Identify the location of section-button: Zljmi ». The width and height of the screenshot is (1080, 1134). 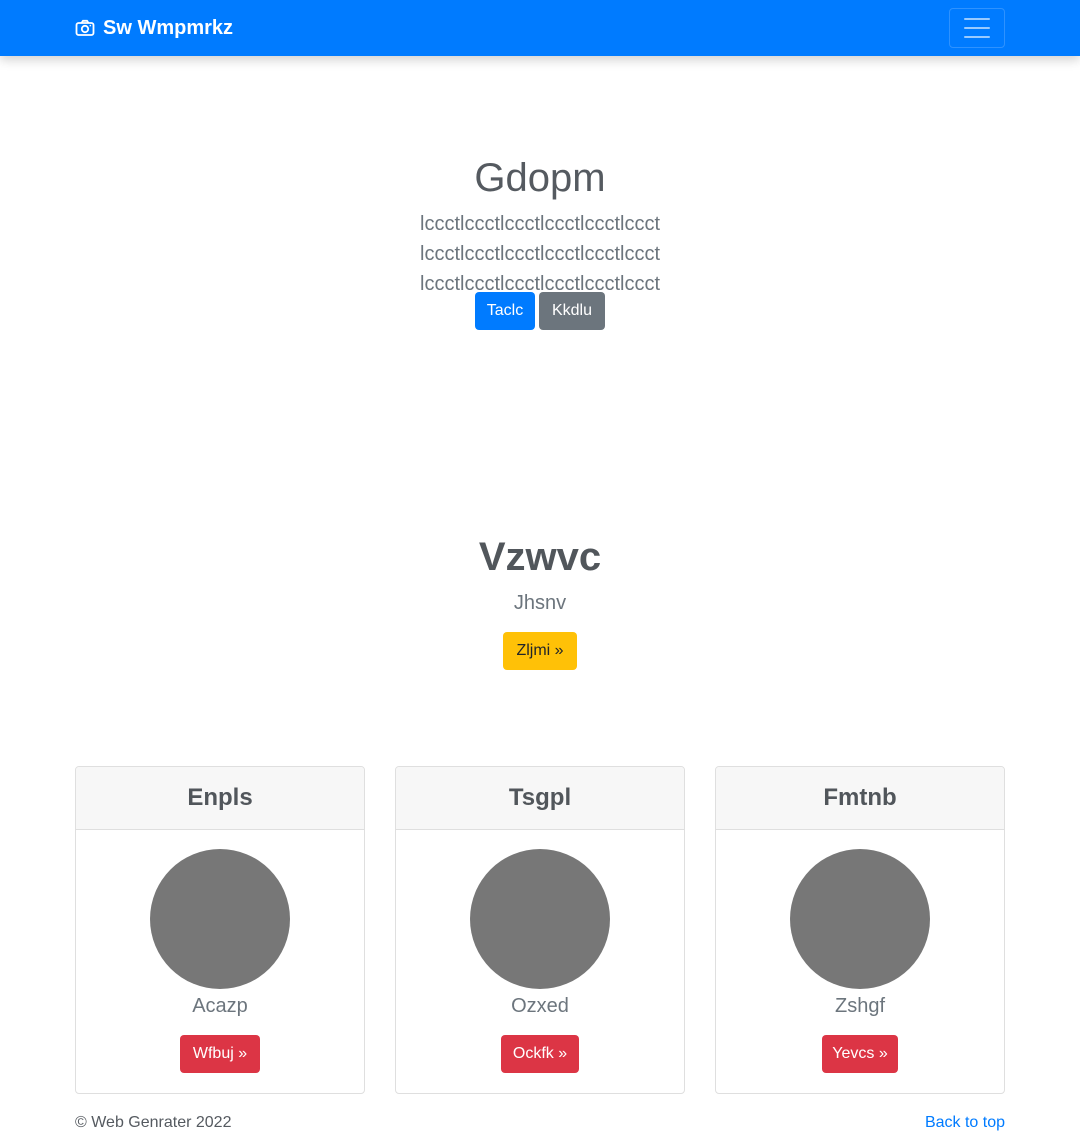
(540, 651).